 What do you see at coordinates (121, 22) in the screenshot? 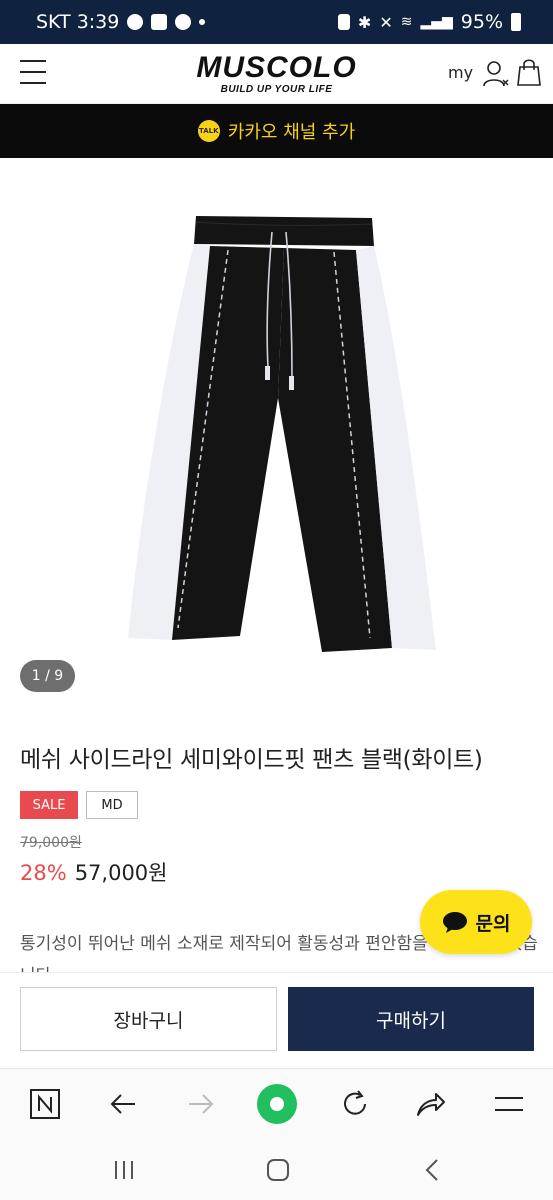
I see `status-left: SKT 3:39` at bounding box center [121, 22].